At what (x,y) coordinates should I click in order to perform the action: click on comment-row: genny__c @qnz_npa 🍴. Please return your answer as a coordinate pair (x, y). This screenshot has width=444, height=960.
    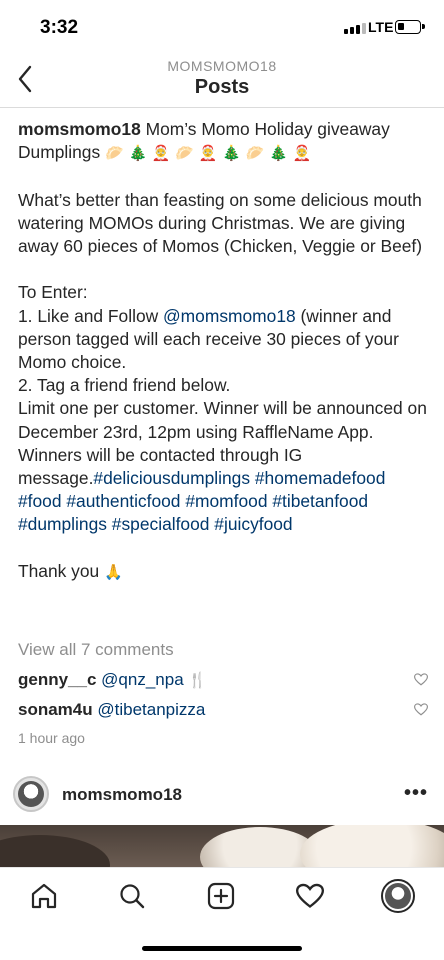
    Looking at the image, I should click on (223, 680).